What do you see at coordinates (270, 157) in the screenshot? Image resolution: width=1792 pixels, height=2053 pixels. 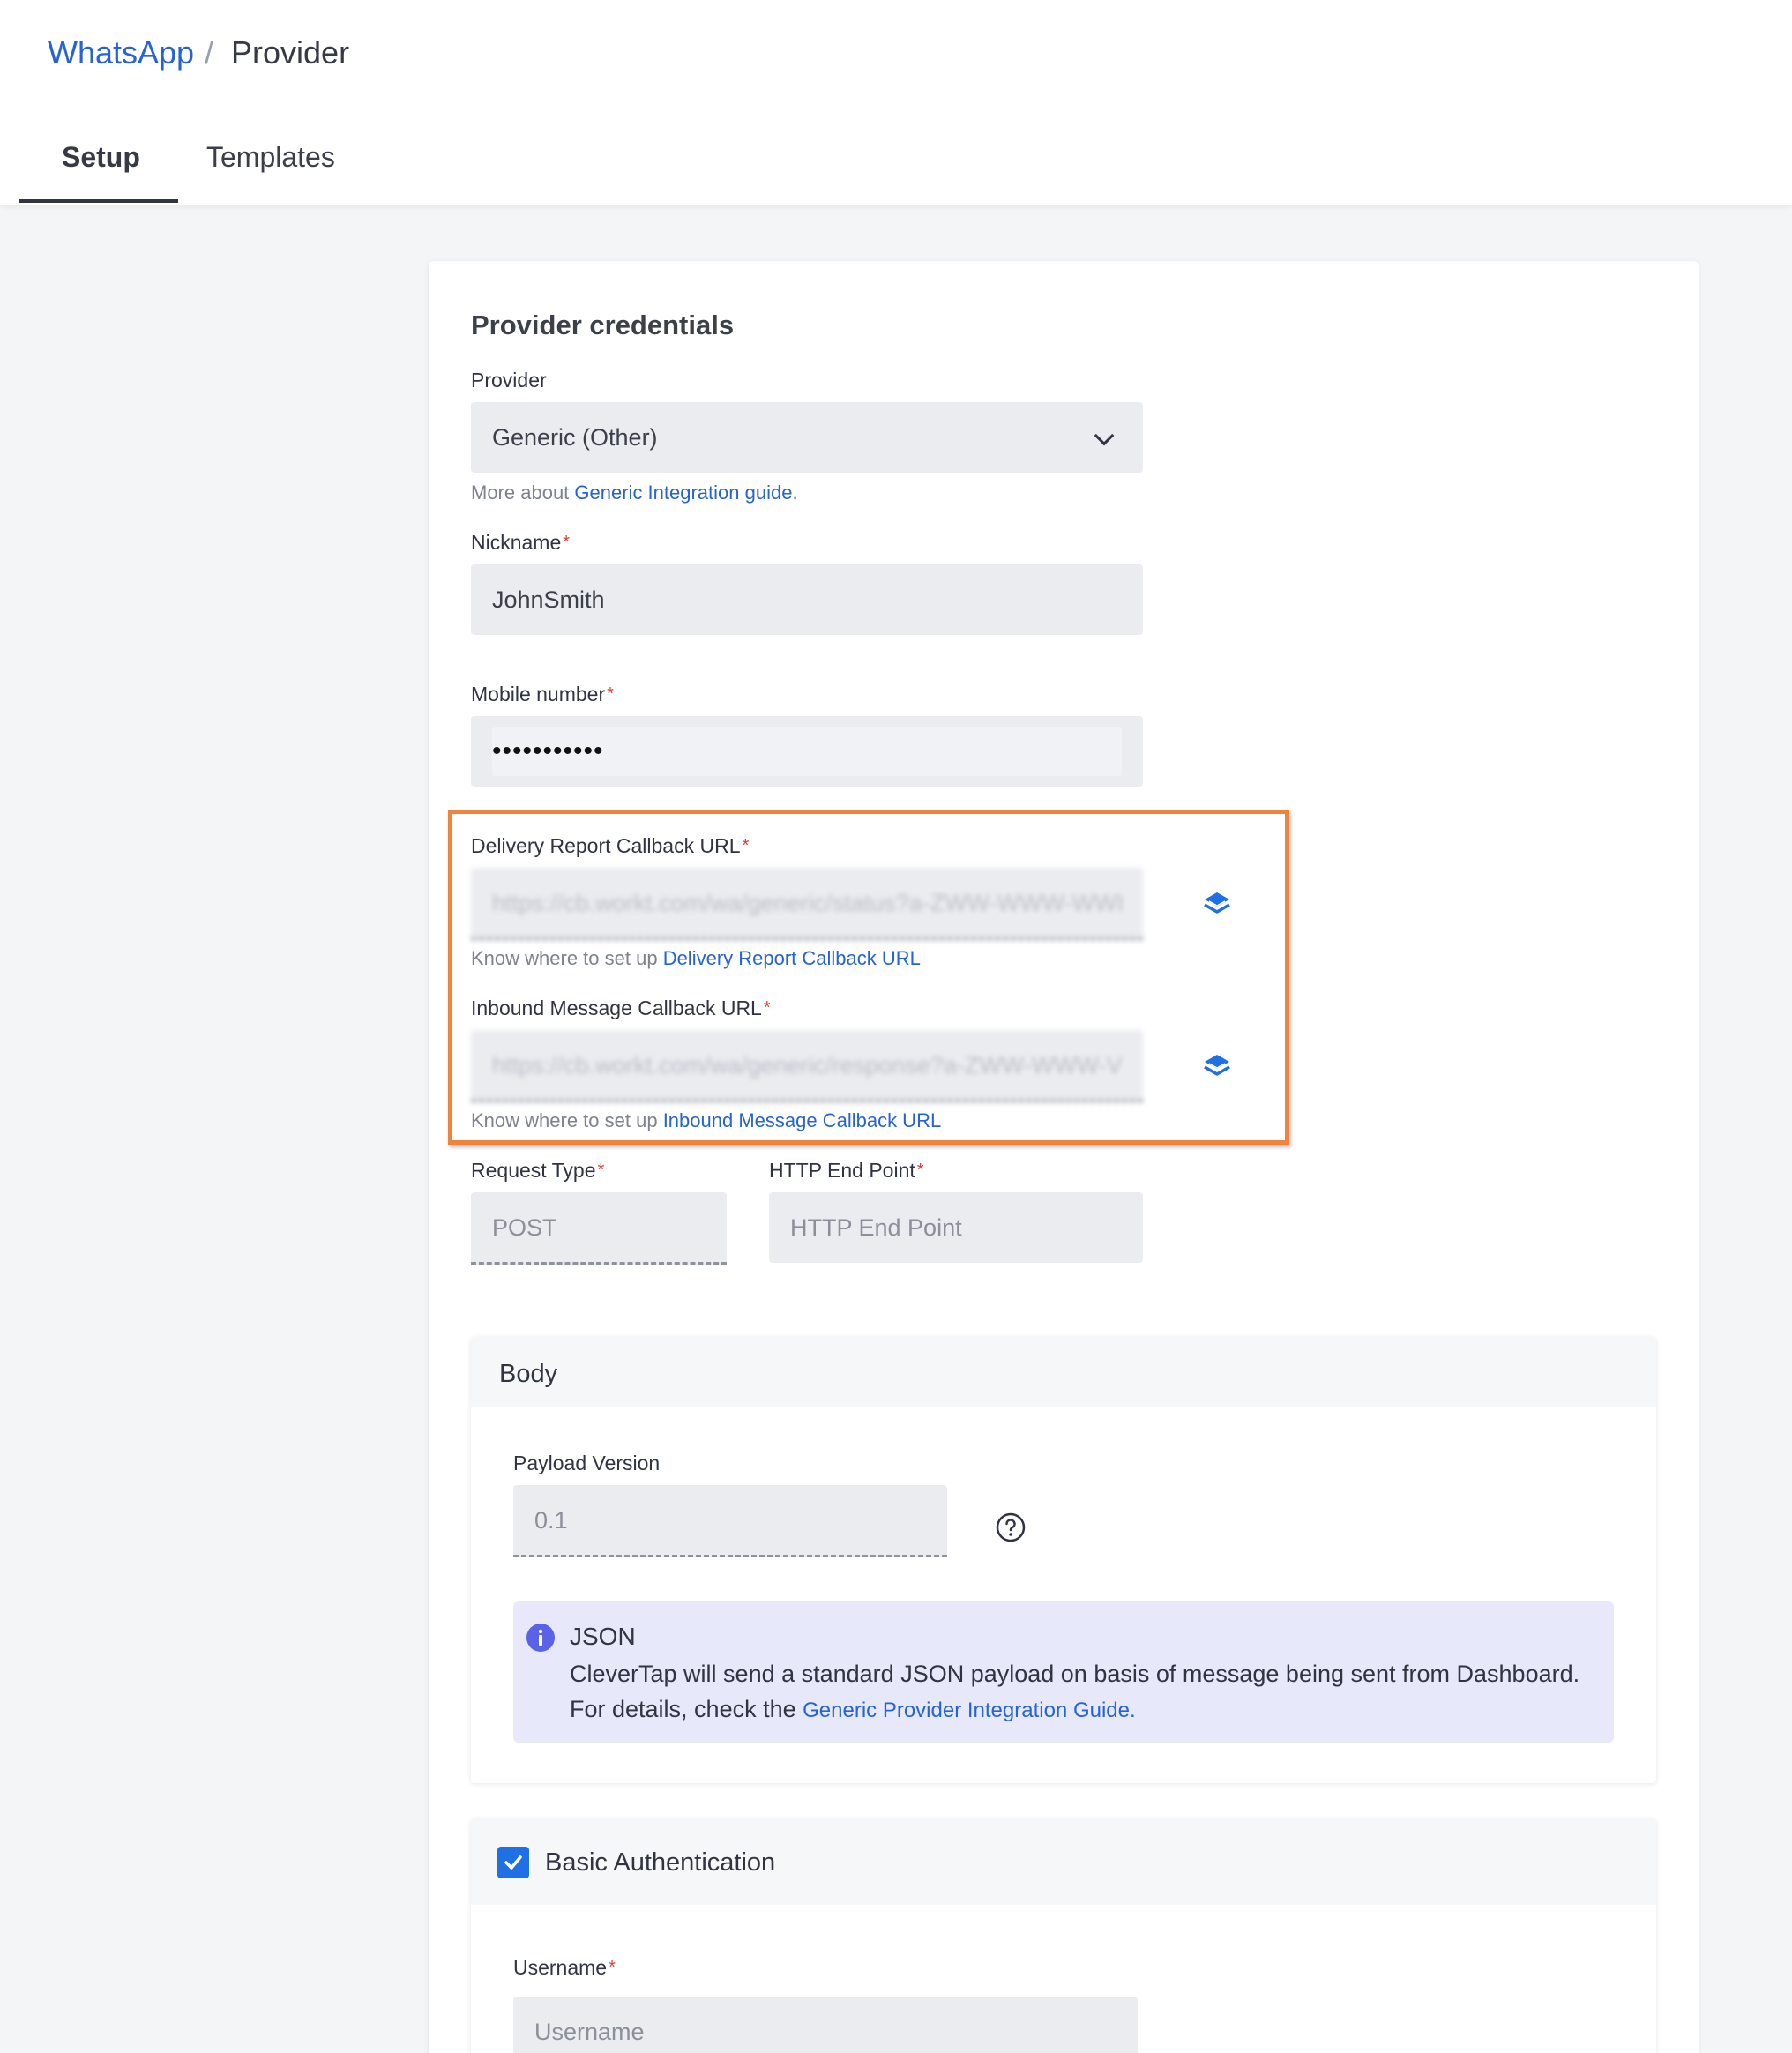 I see `tab-templates: Templates` at bounding box center [270, 157].